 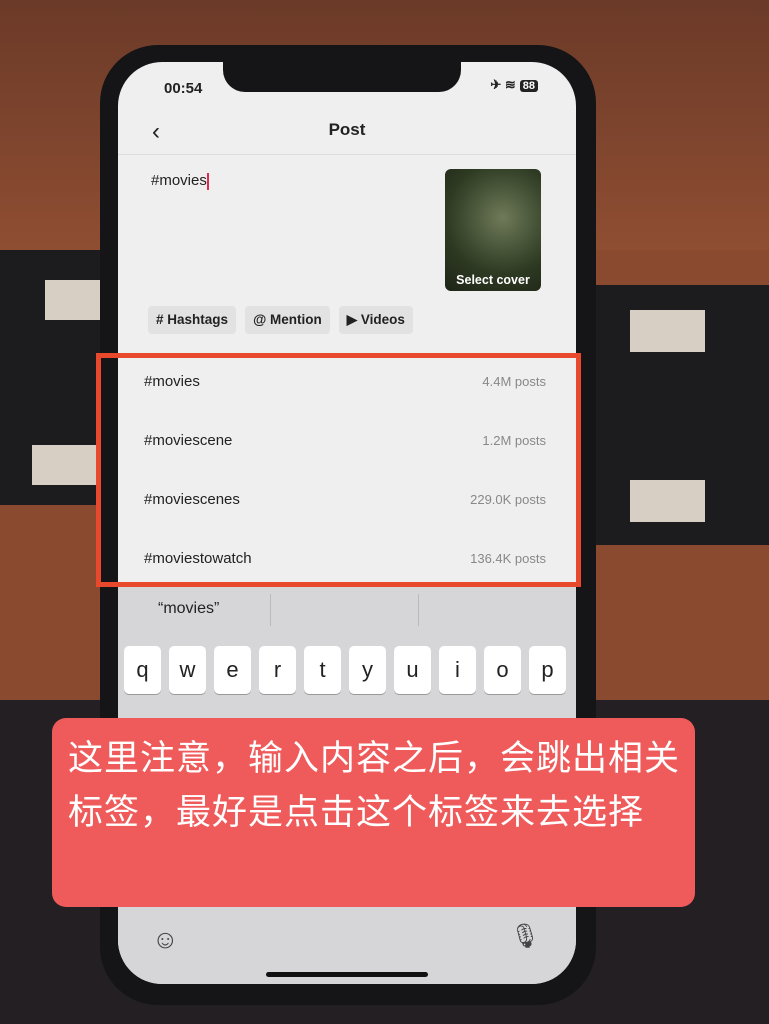 I want to click on key-u: u, so click(x=412, y=670).